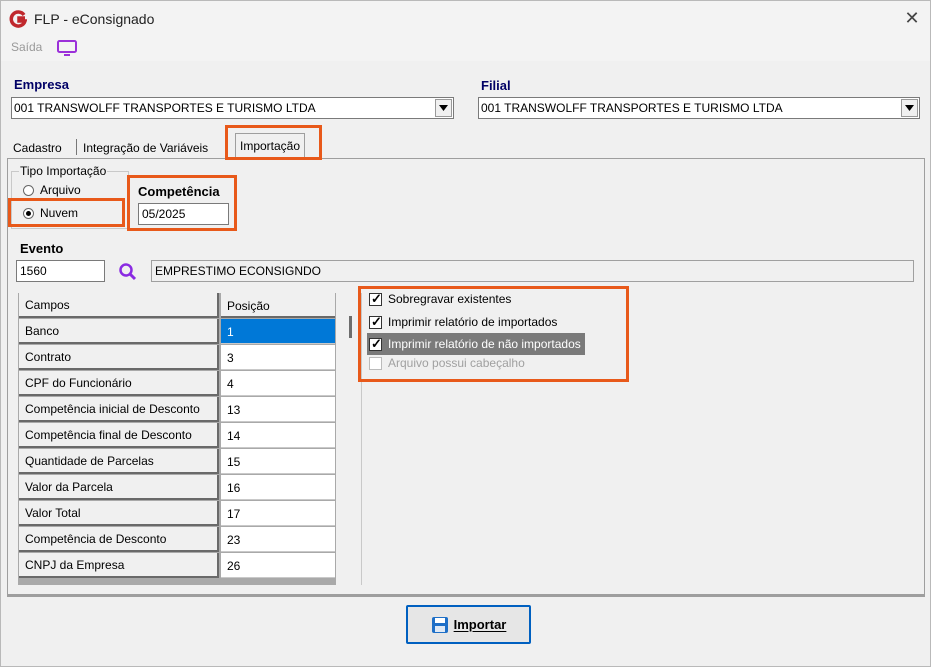 Image resolution: width=931 pixels, height=667 pixels. Describe the element at coordinates (119, 461) in the screenshot. I see `grid-cell-campo: Quantidade de Parcelas` at that location.